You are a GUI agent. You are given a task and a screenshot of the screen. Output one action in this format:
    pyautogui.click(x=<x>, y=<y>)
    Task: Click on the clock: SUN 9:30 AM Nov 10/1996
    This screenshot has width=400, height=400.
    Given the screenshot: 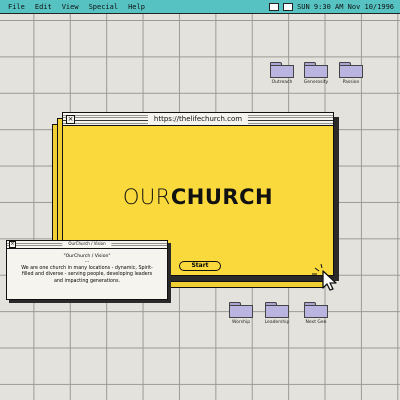 What is the action you would take?
    pyautogui.click(x=345, y=6)
    